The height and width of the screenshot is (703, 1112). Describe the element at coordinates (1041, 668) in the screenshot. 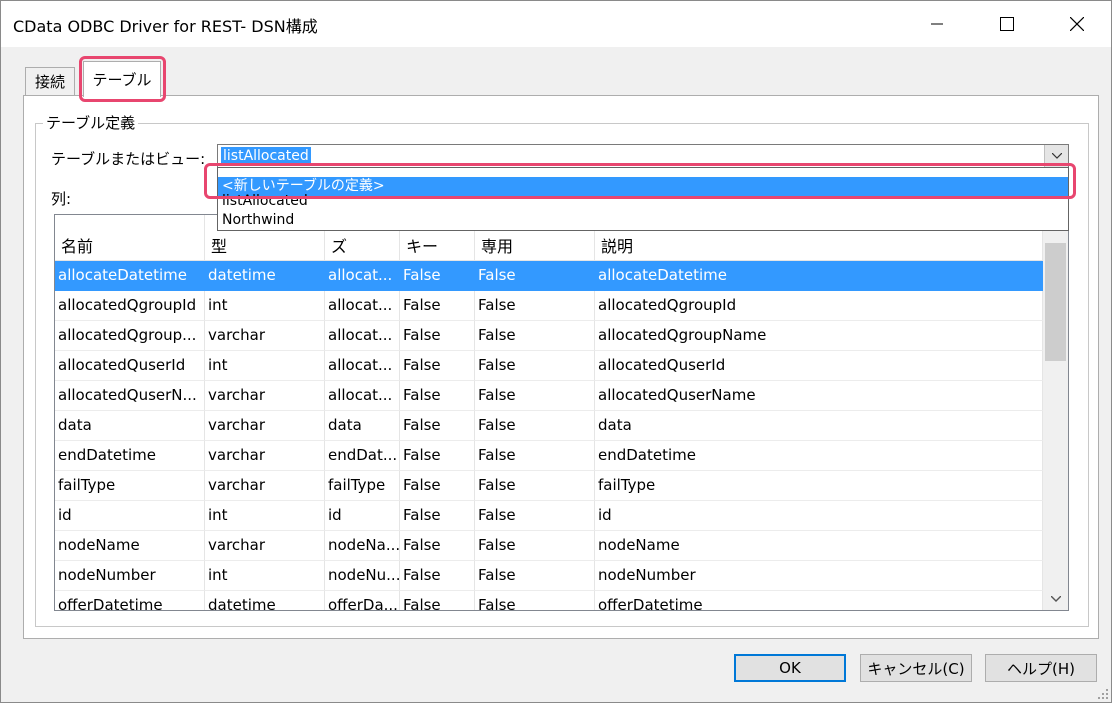

I see `help-button: ヘルプ(H)` at that location.